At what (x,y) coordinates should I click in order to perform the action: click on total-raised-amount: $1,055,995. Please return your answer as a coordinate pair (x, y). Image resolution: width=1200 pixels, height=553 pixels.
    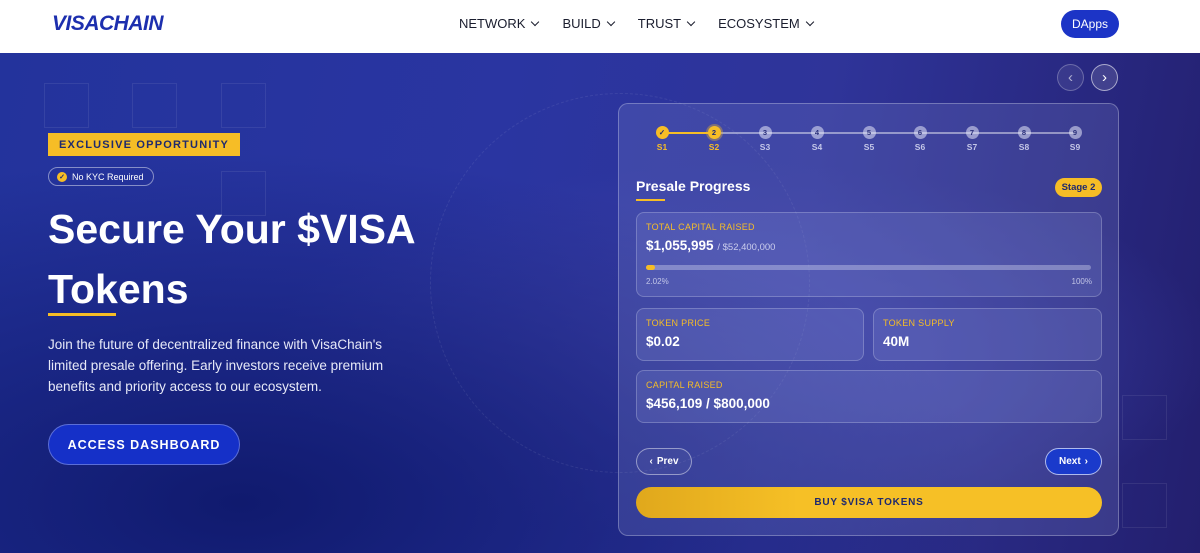
    Looking at the image, I should click on (680, 245).